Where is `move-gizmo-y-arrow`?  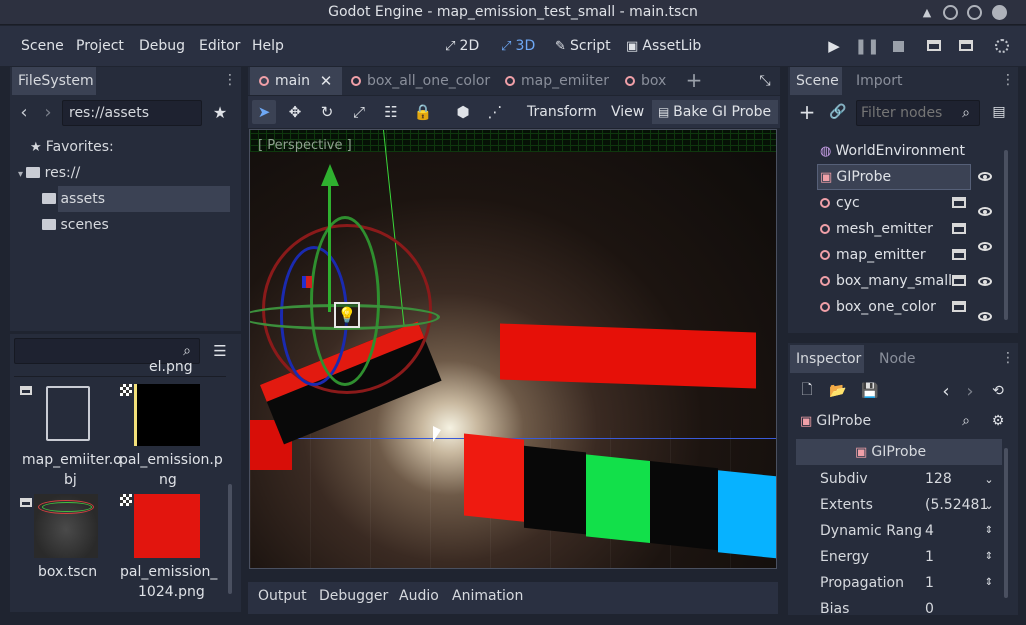
move-gizmo-y-arrow is located at coordinates (330, 175).